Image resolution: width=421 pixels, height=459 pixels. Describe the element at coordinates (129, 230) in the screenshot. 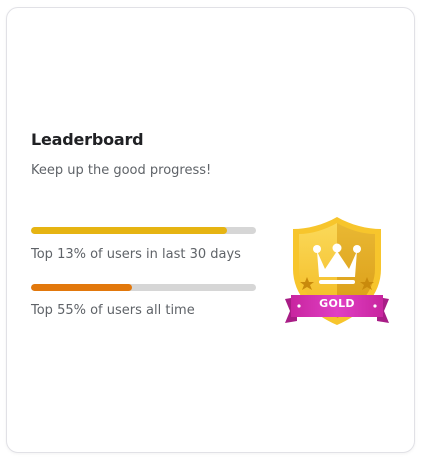

I see `progress-fill-30-days` at that location.